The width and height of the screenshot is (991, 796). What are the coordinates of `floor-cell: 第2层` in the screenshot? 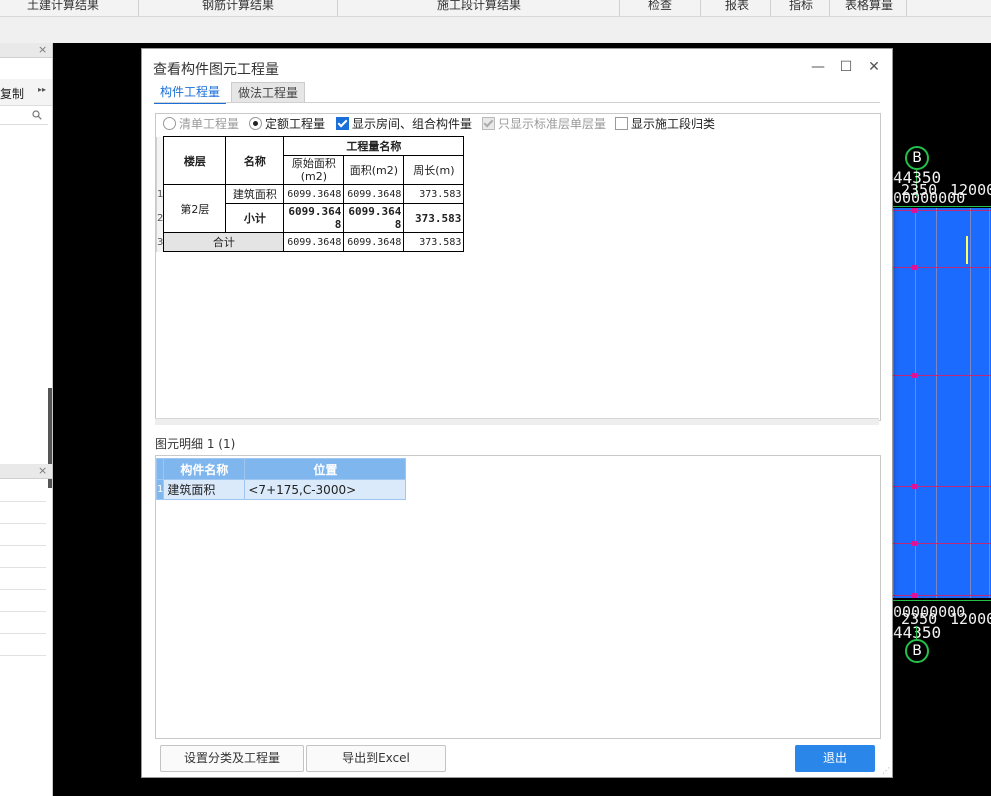 It's located at (195, 208).